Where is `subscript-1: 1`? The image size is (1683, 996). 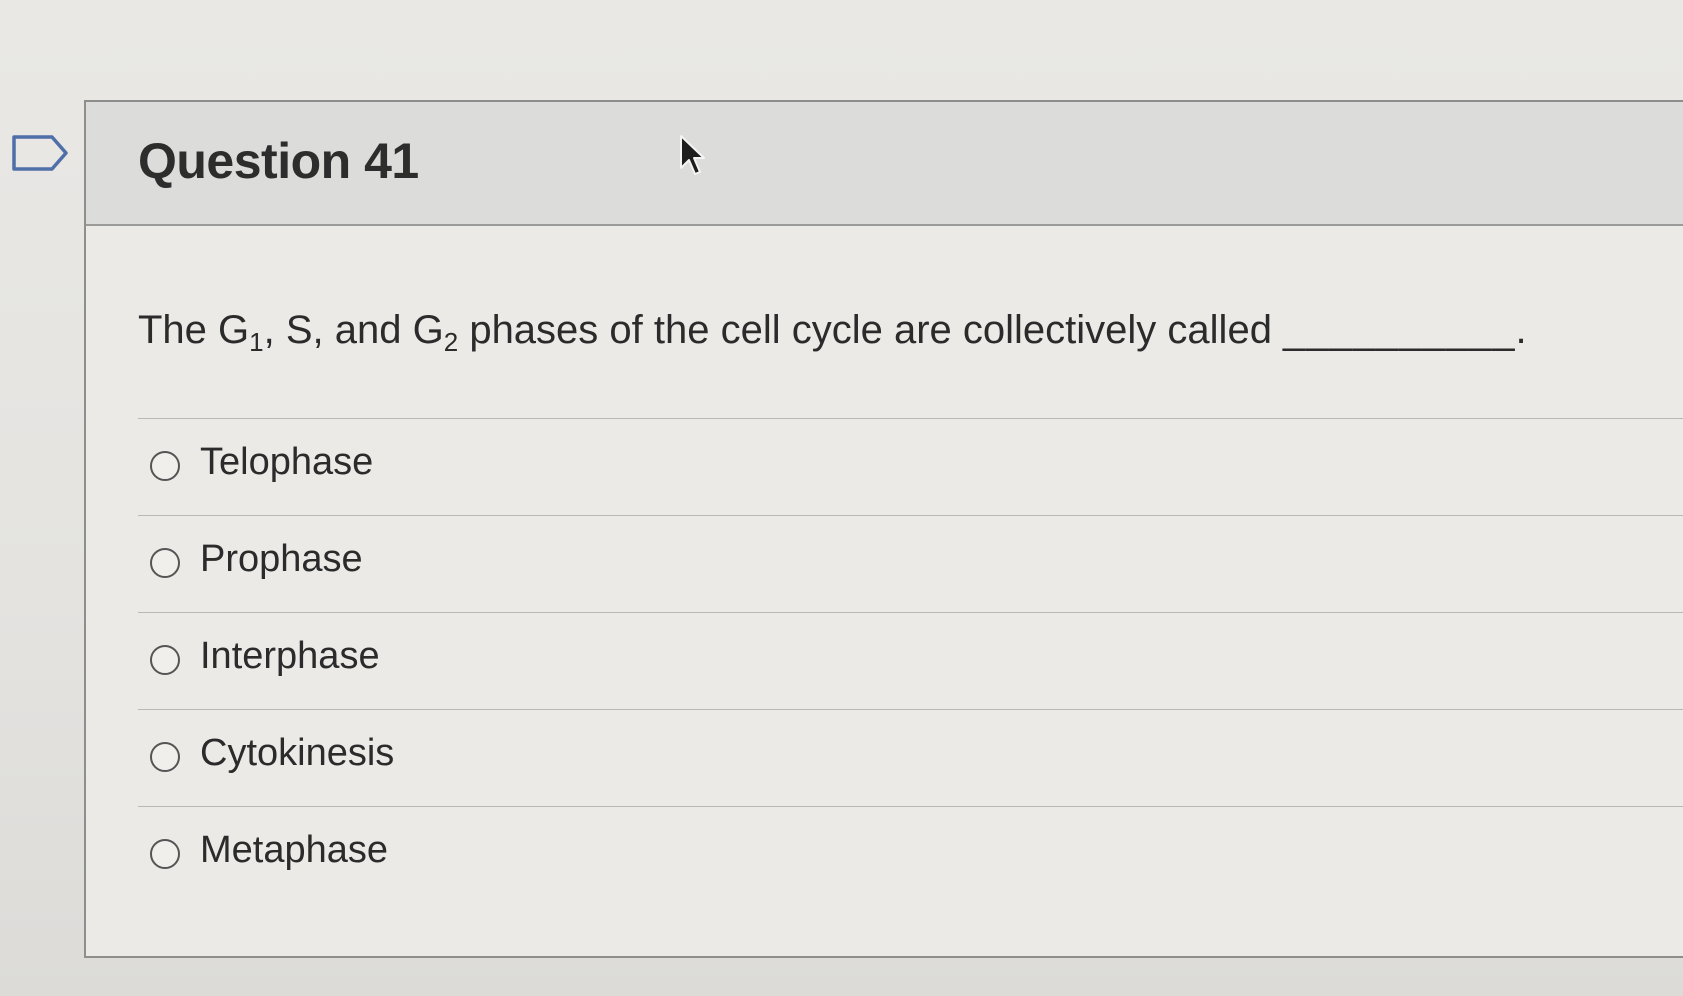 subscript-1: 1 is located at coordinates (256, 342).